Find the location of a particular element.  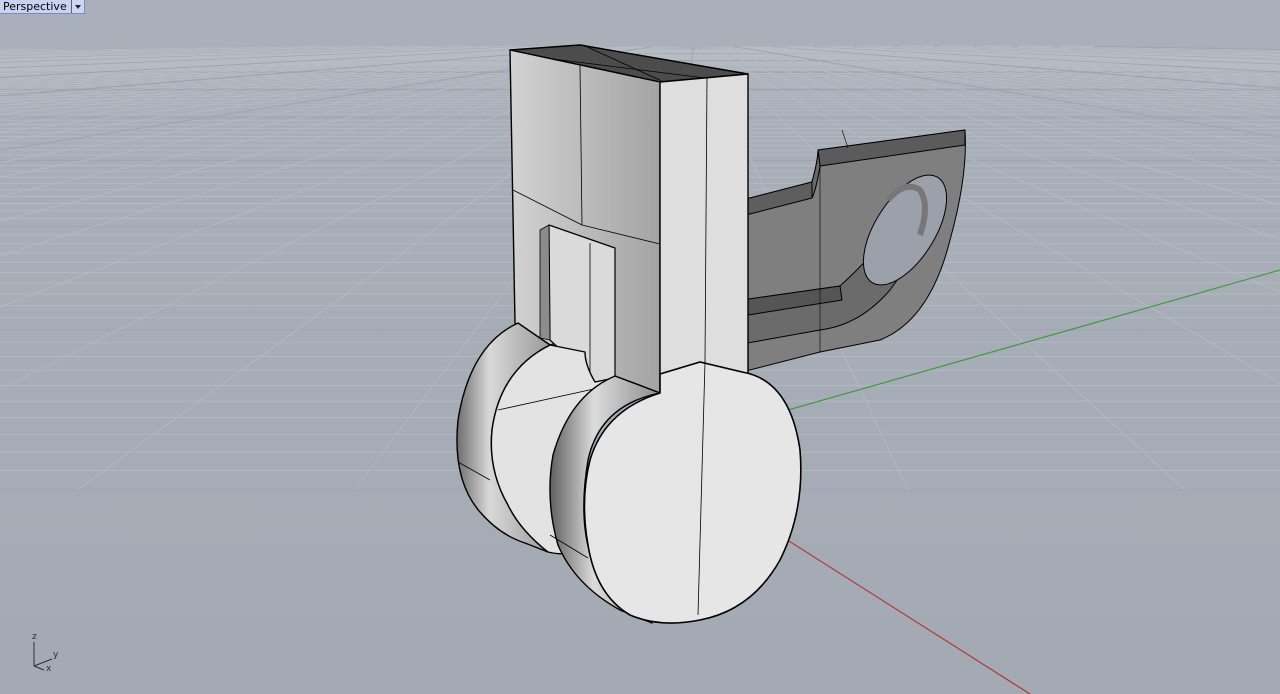

z-axis-label: z is located at coordinates (34, 637).